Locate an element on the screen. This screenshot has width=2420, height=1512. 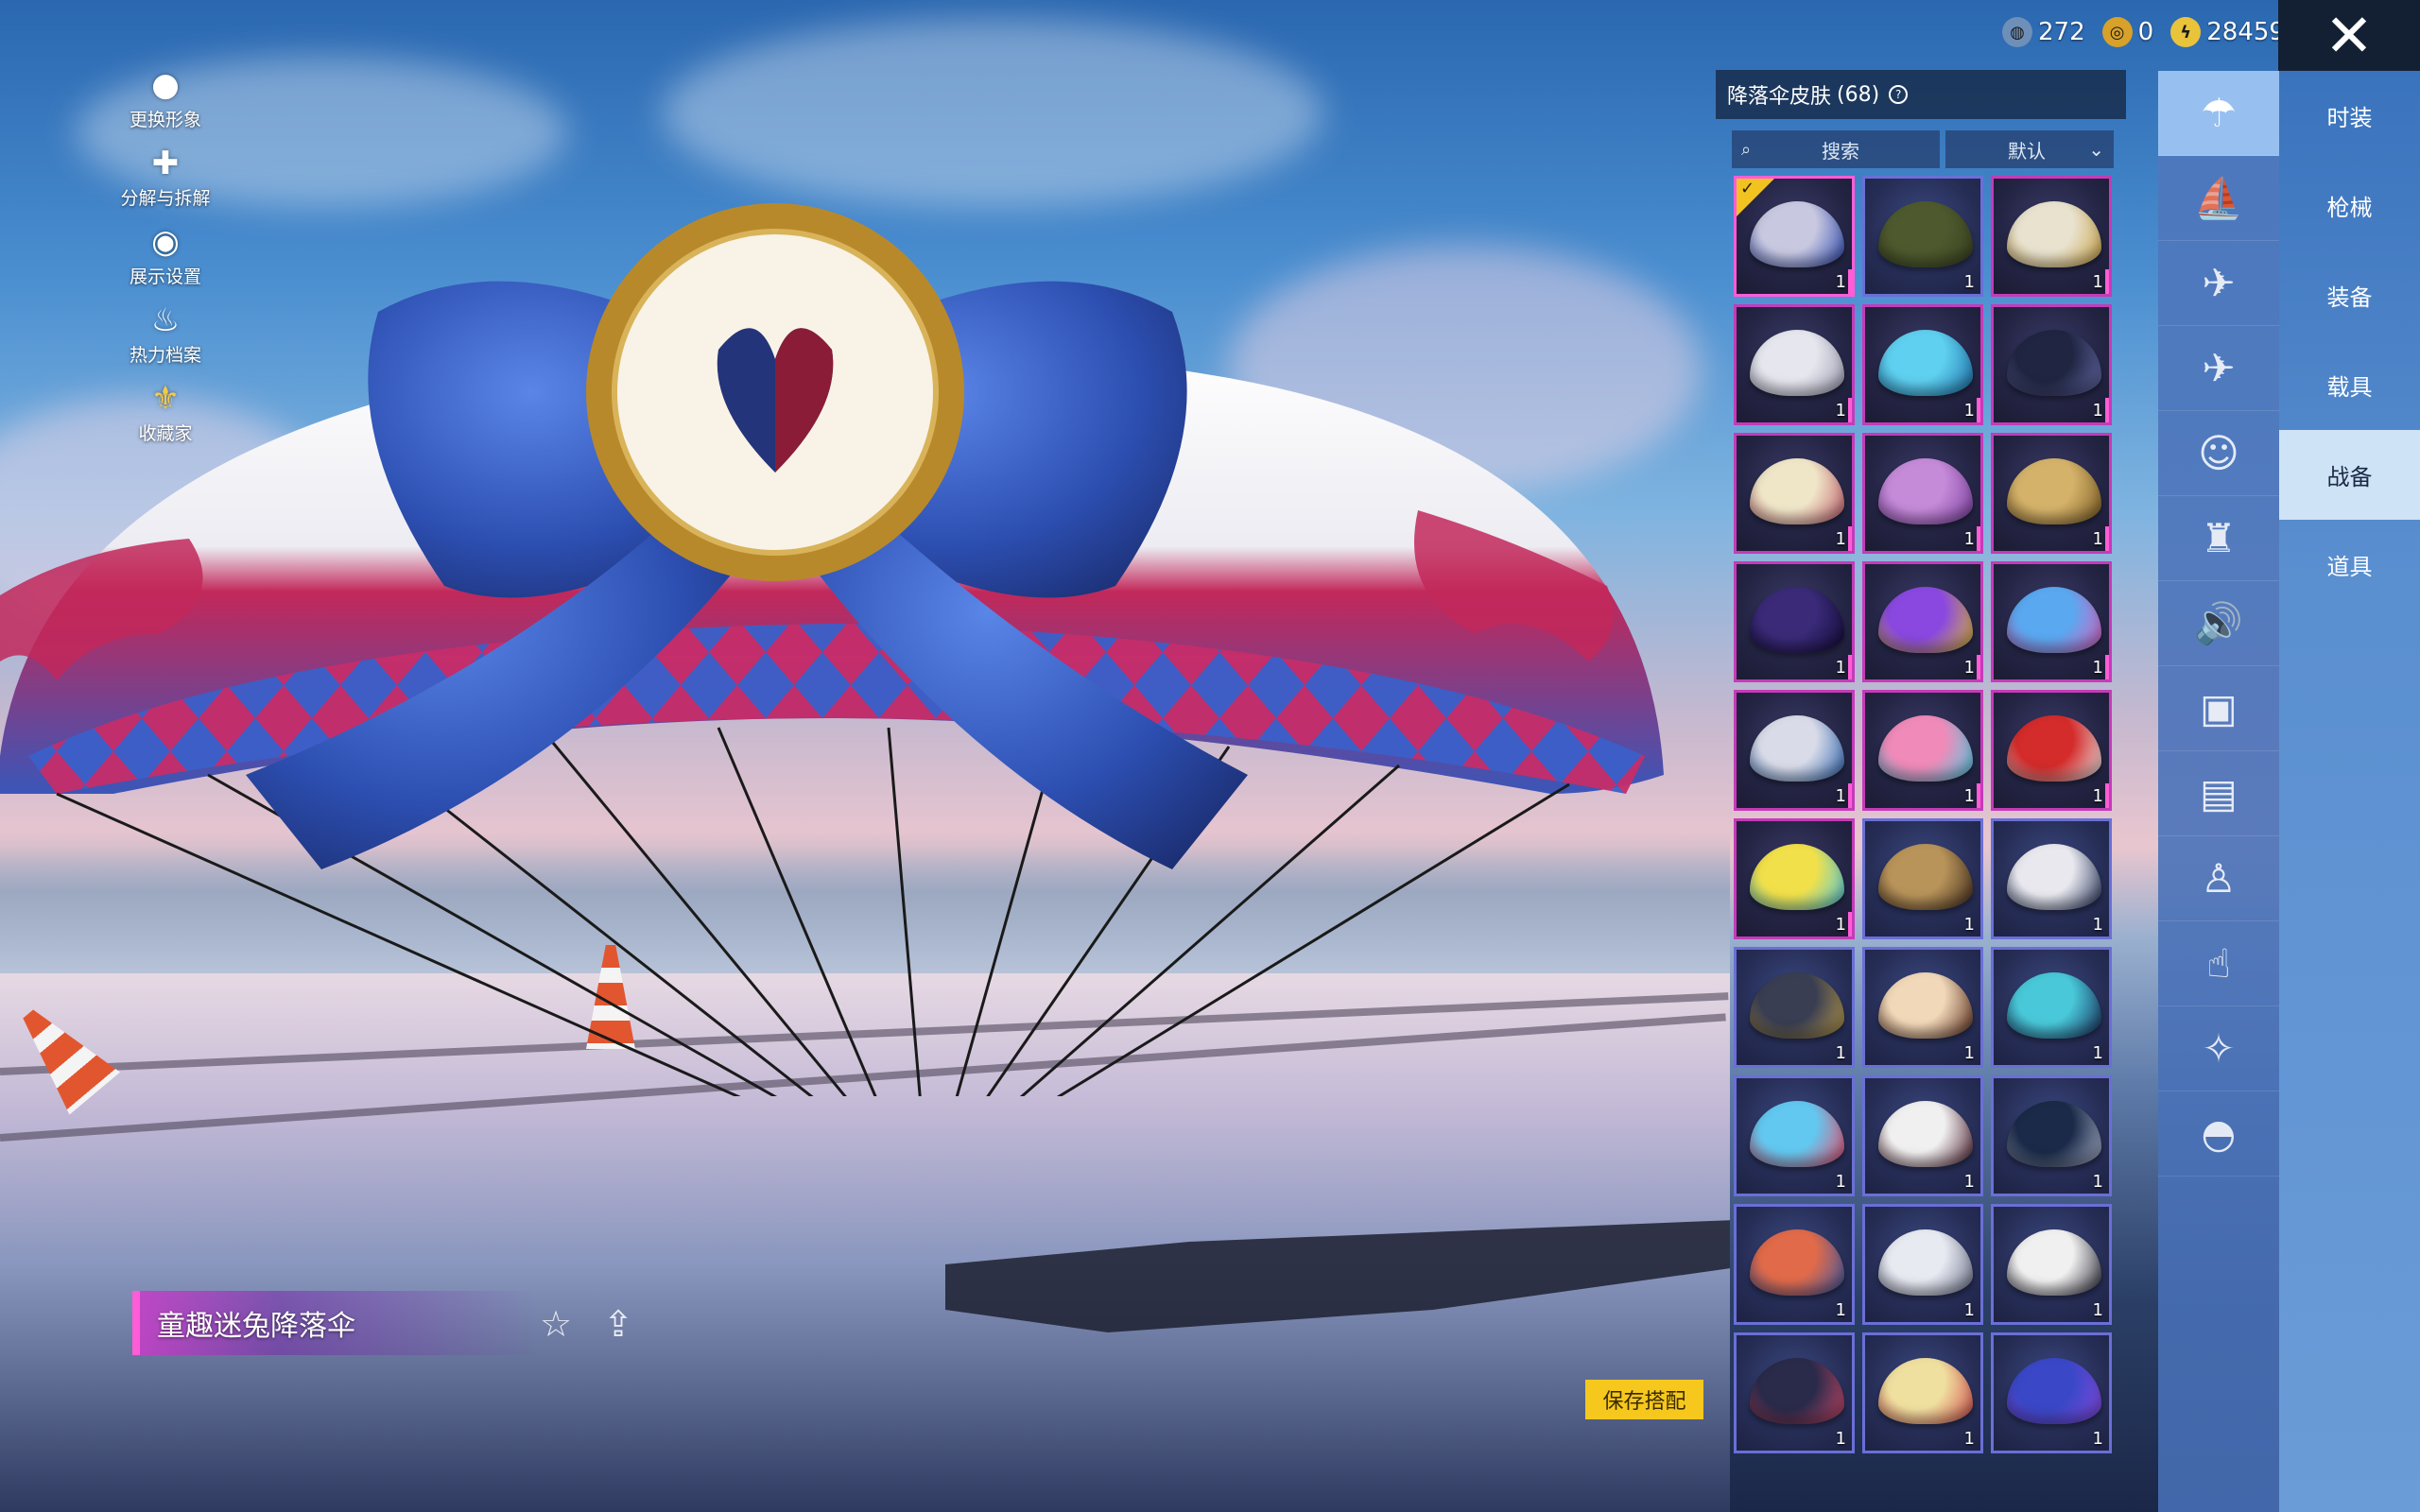
category-boat-button: ⛵ is located at coordinates (2218, 198).